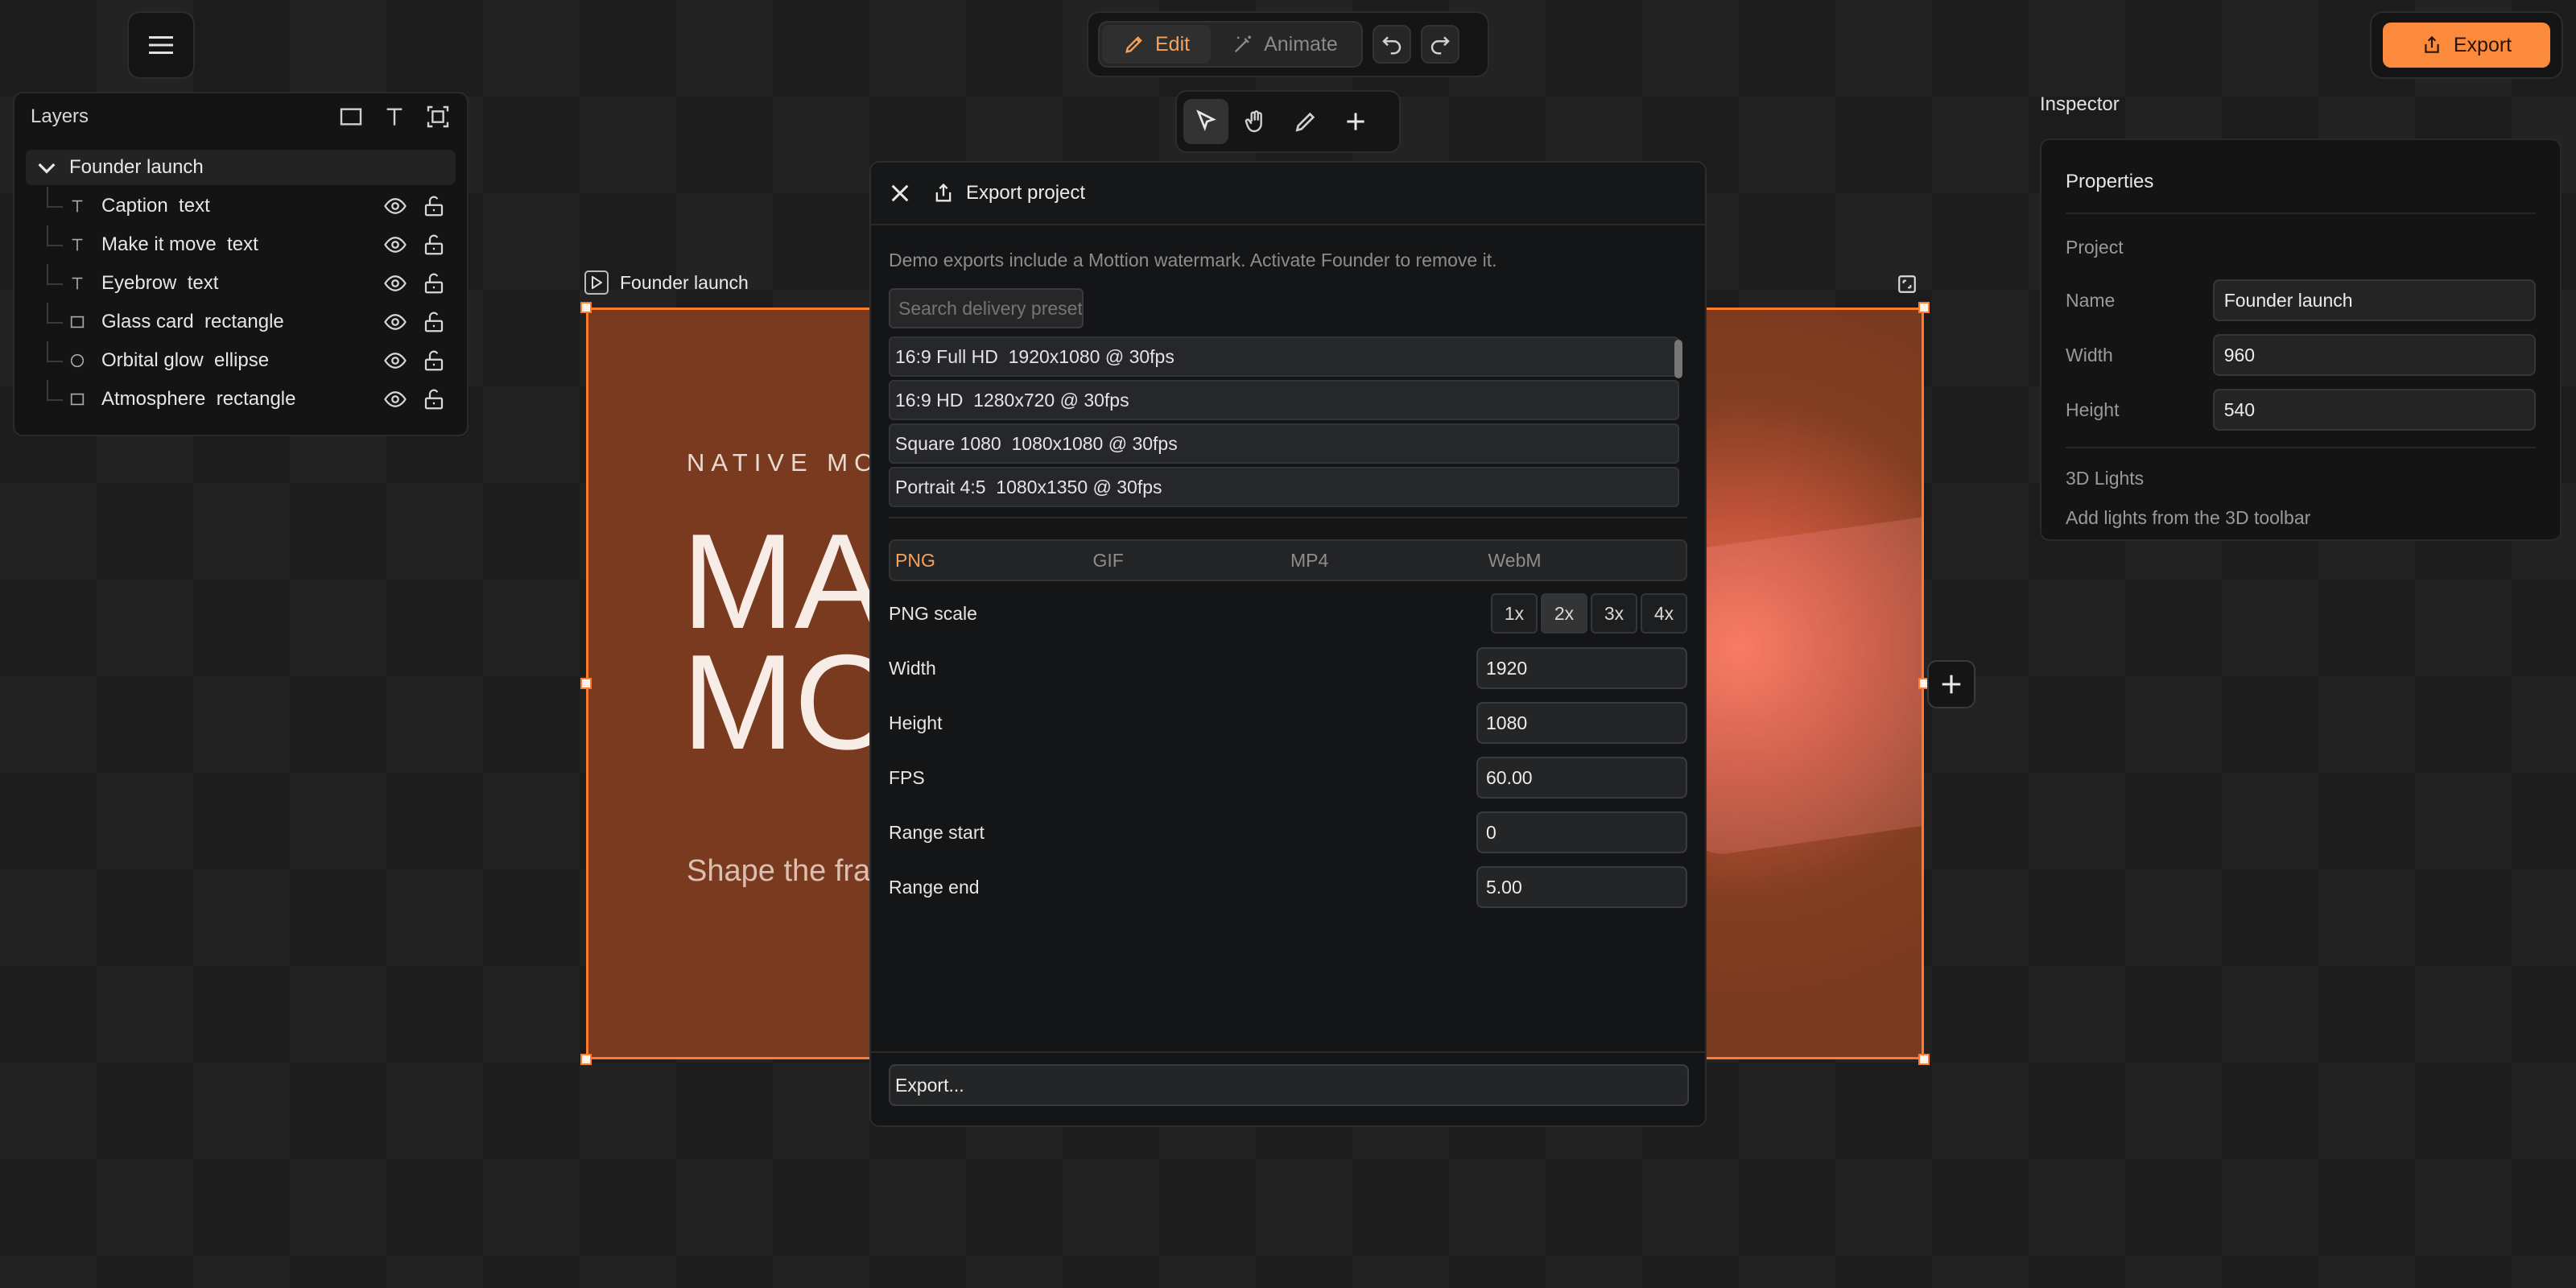 The image size is (2576, 1288). What do you see at coordinates (666, 282) in the screenshot?
I see `frame-label: Founder launch` at bounding box center [666, 282].